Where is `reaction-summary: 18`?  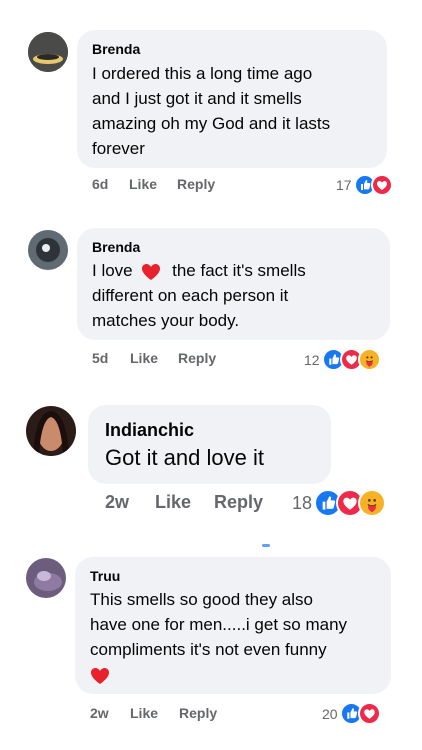
reaction-summary: 18 is located at coordinates (339, 503).